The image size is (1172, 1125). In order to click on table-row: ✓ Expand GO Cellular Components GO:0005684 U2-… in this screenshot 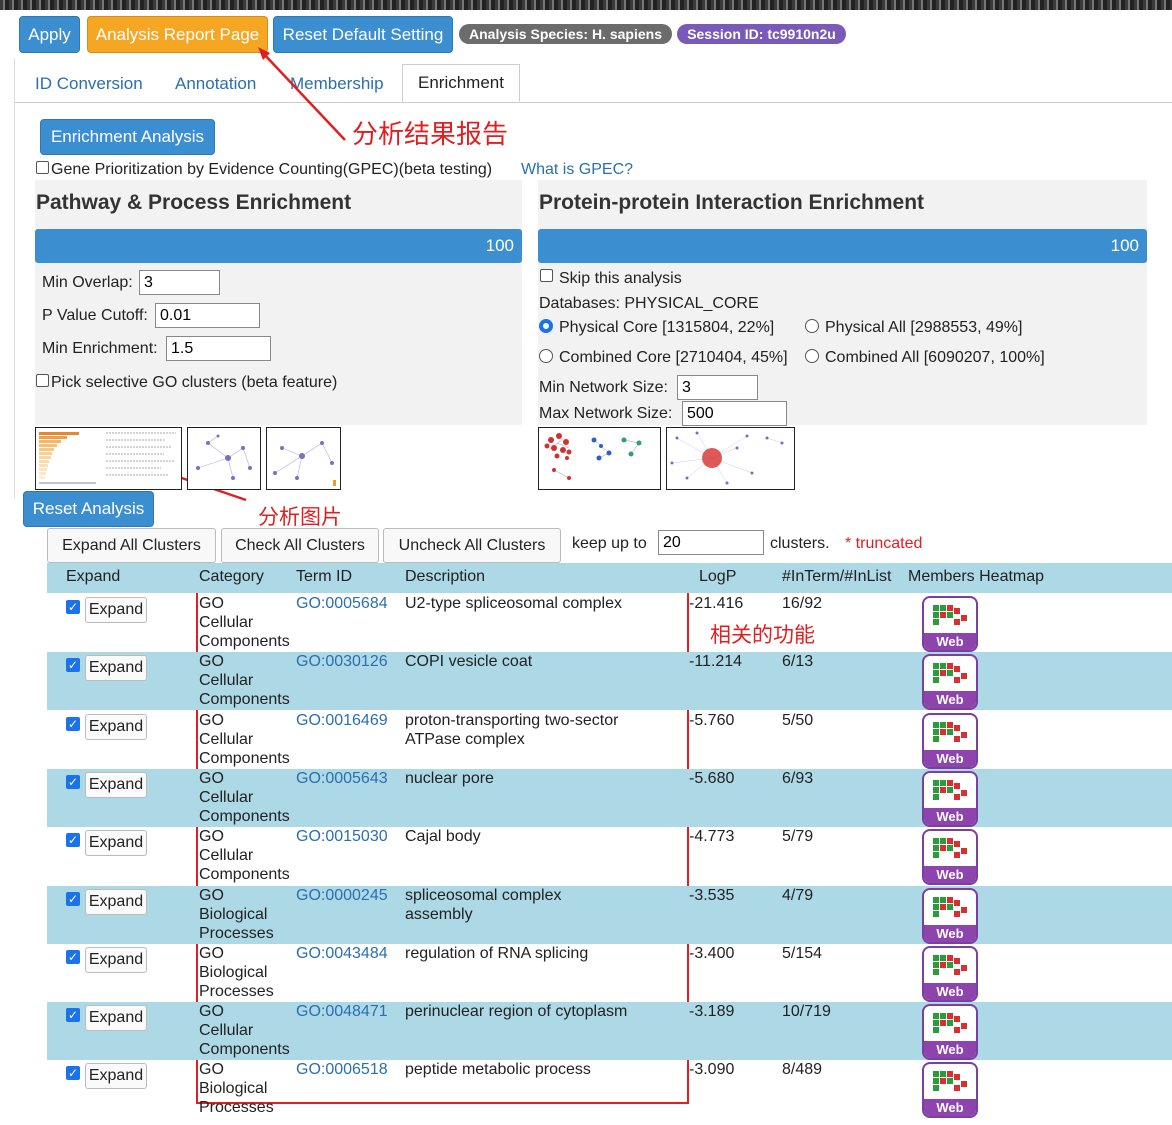, I will do `click(609, 623)`.